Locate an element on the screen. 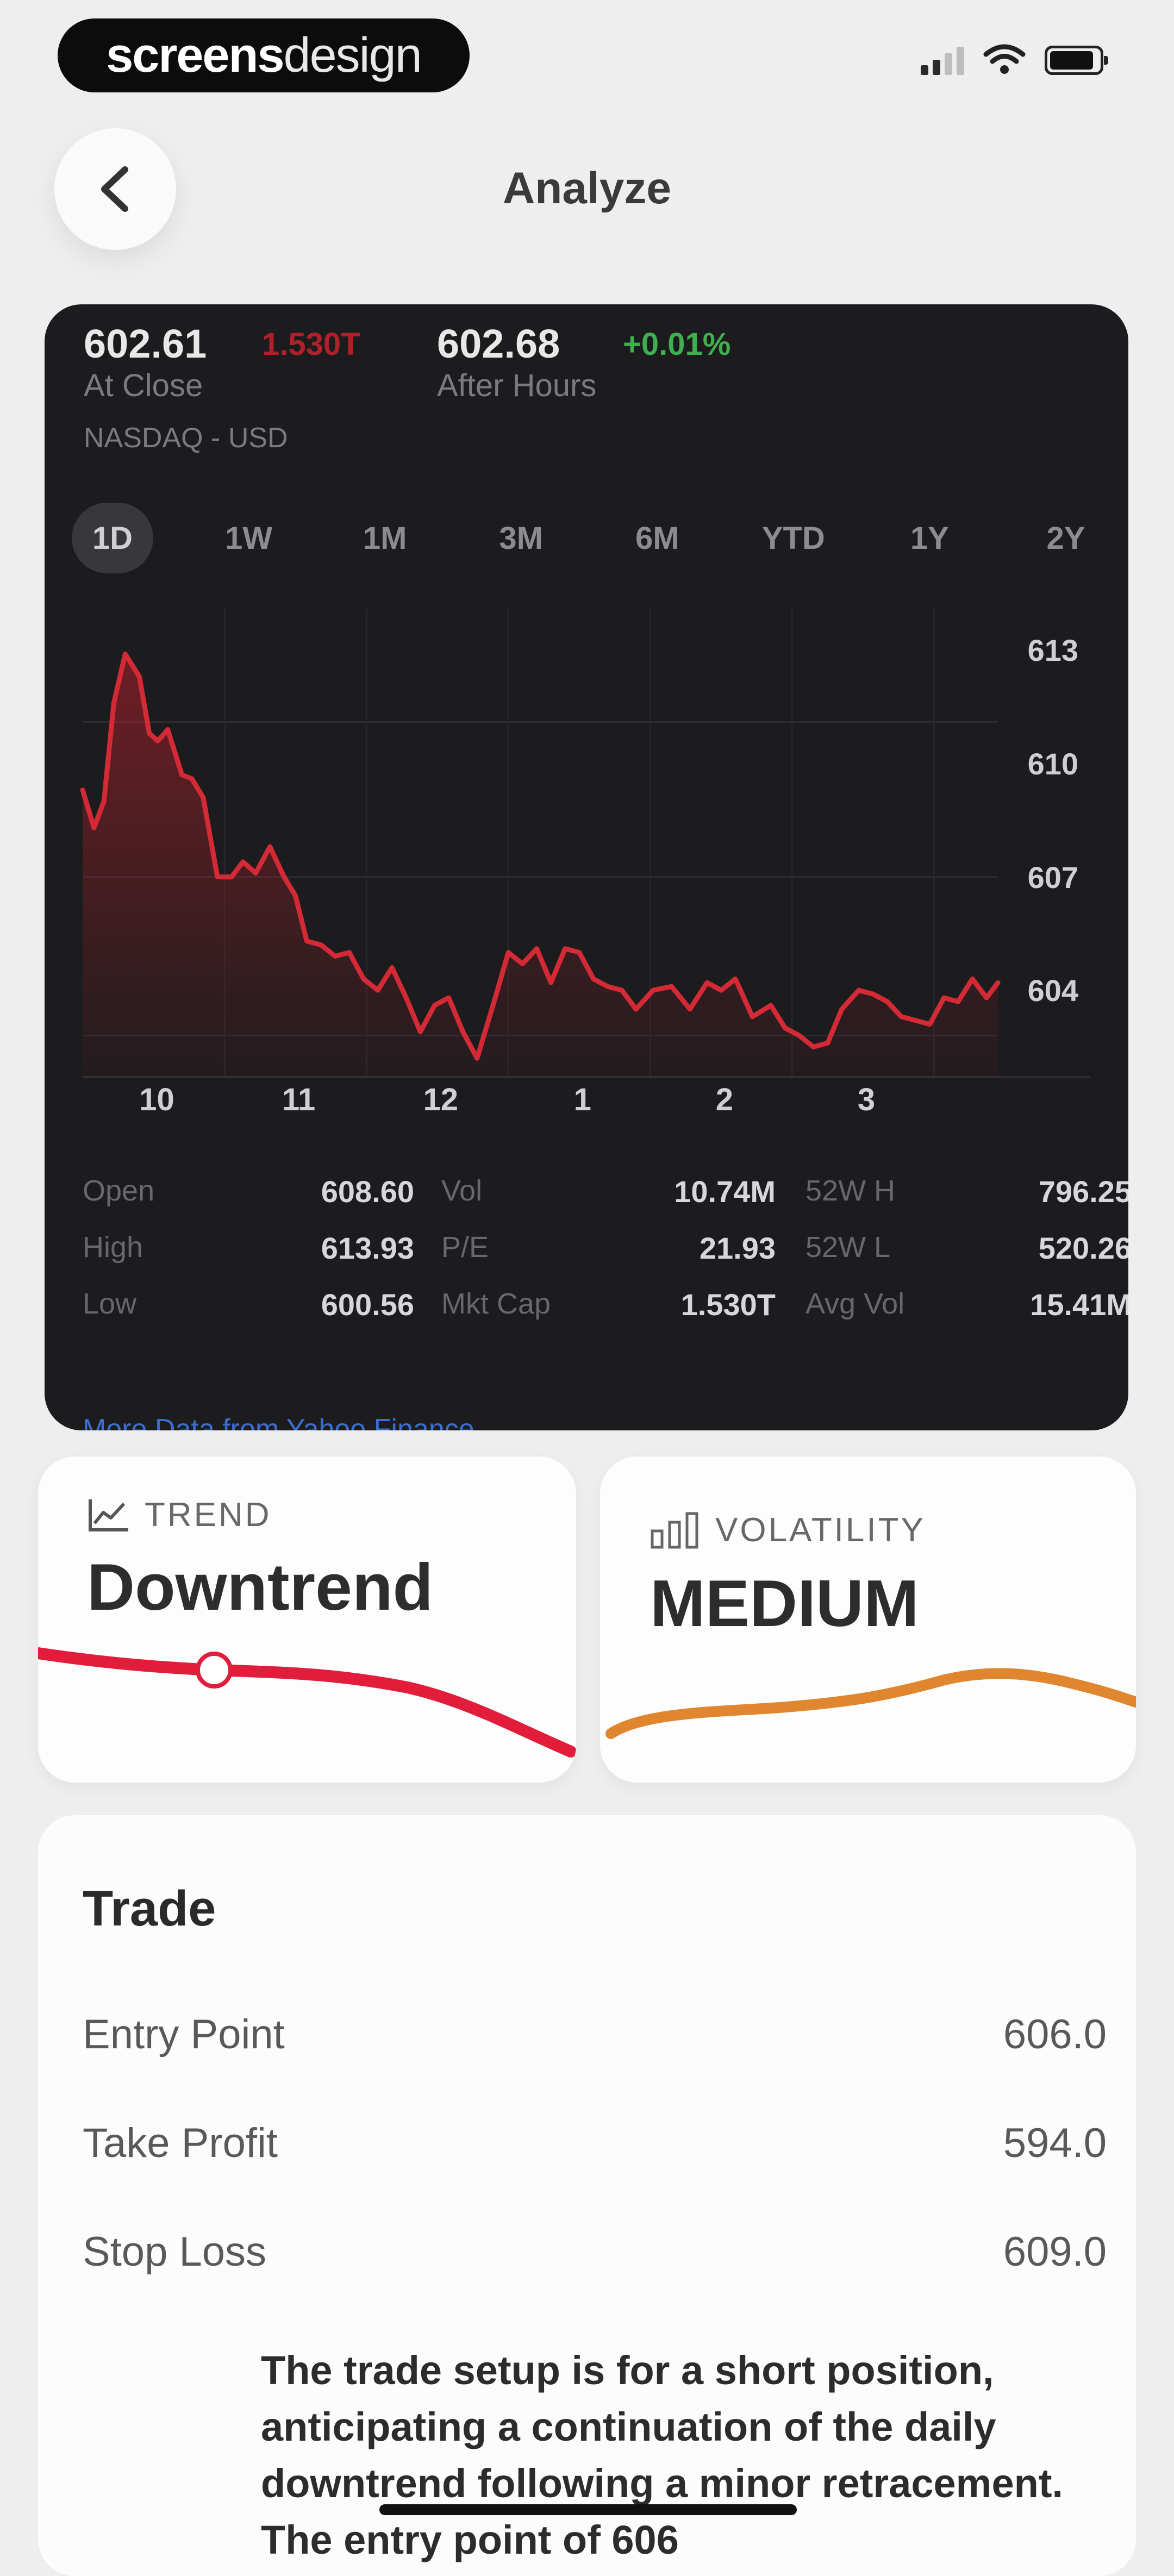 The image size is (1174, 2576). status-icons is located at coordinates (1015, 59).